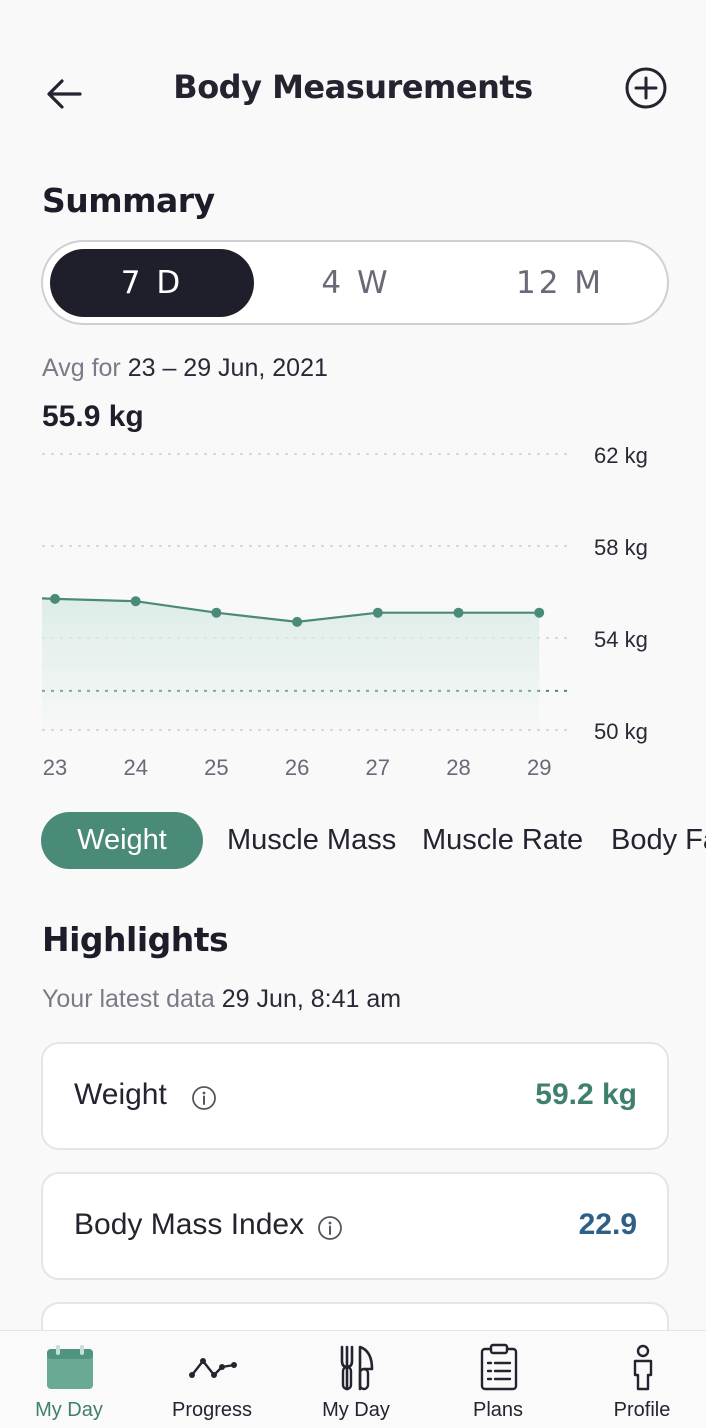 This screenshot has height=1428, width=706. Describe the element at coordinates (378, 767) in the screenshot. I see `x-tick-label: 27` at that location.